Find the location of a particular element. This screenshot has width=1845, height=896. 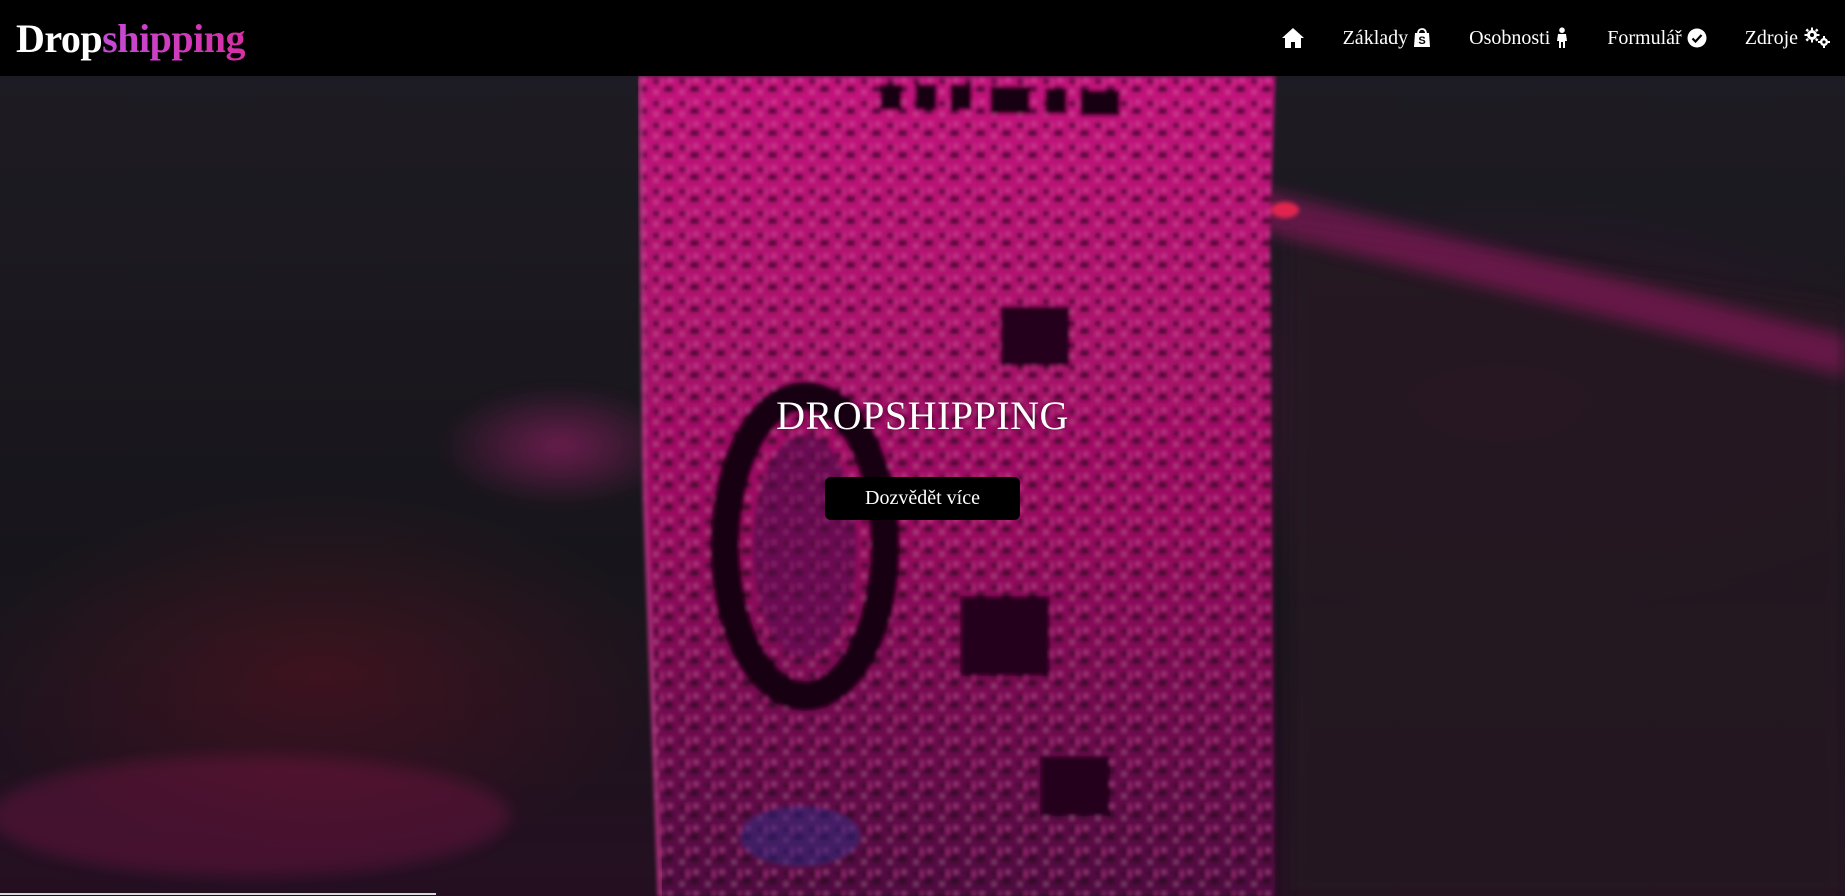

brand-logo: Drop shipping is located at coordinates (130, 38).